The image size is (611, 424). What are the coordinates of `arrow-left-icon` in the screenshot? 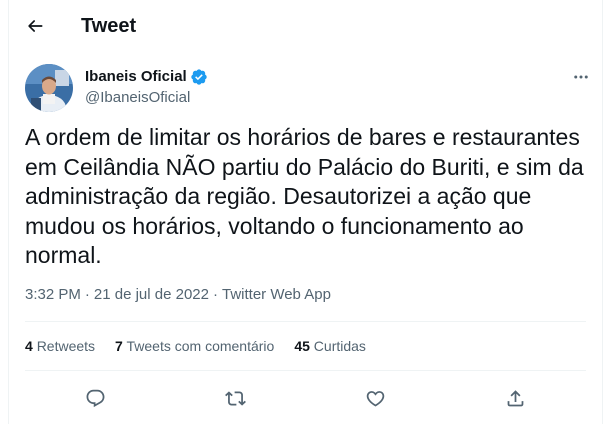 It's located at (35, 26).